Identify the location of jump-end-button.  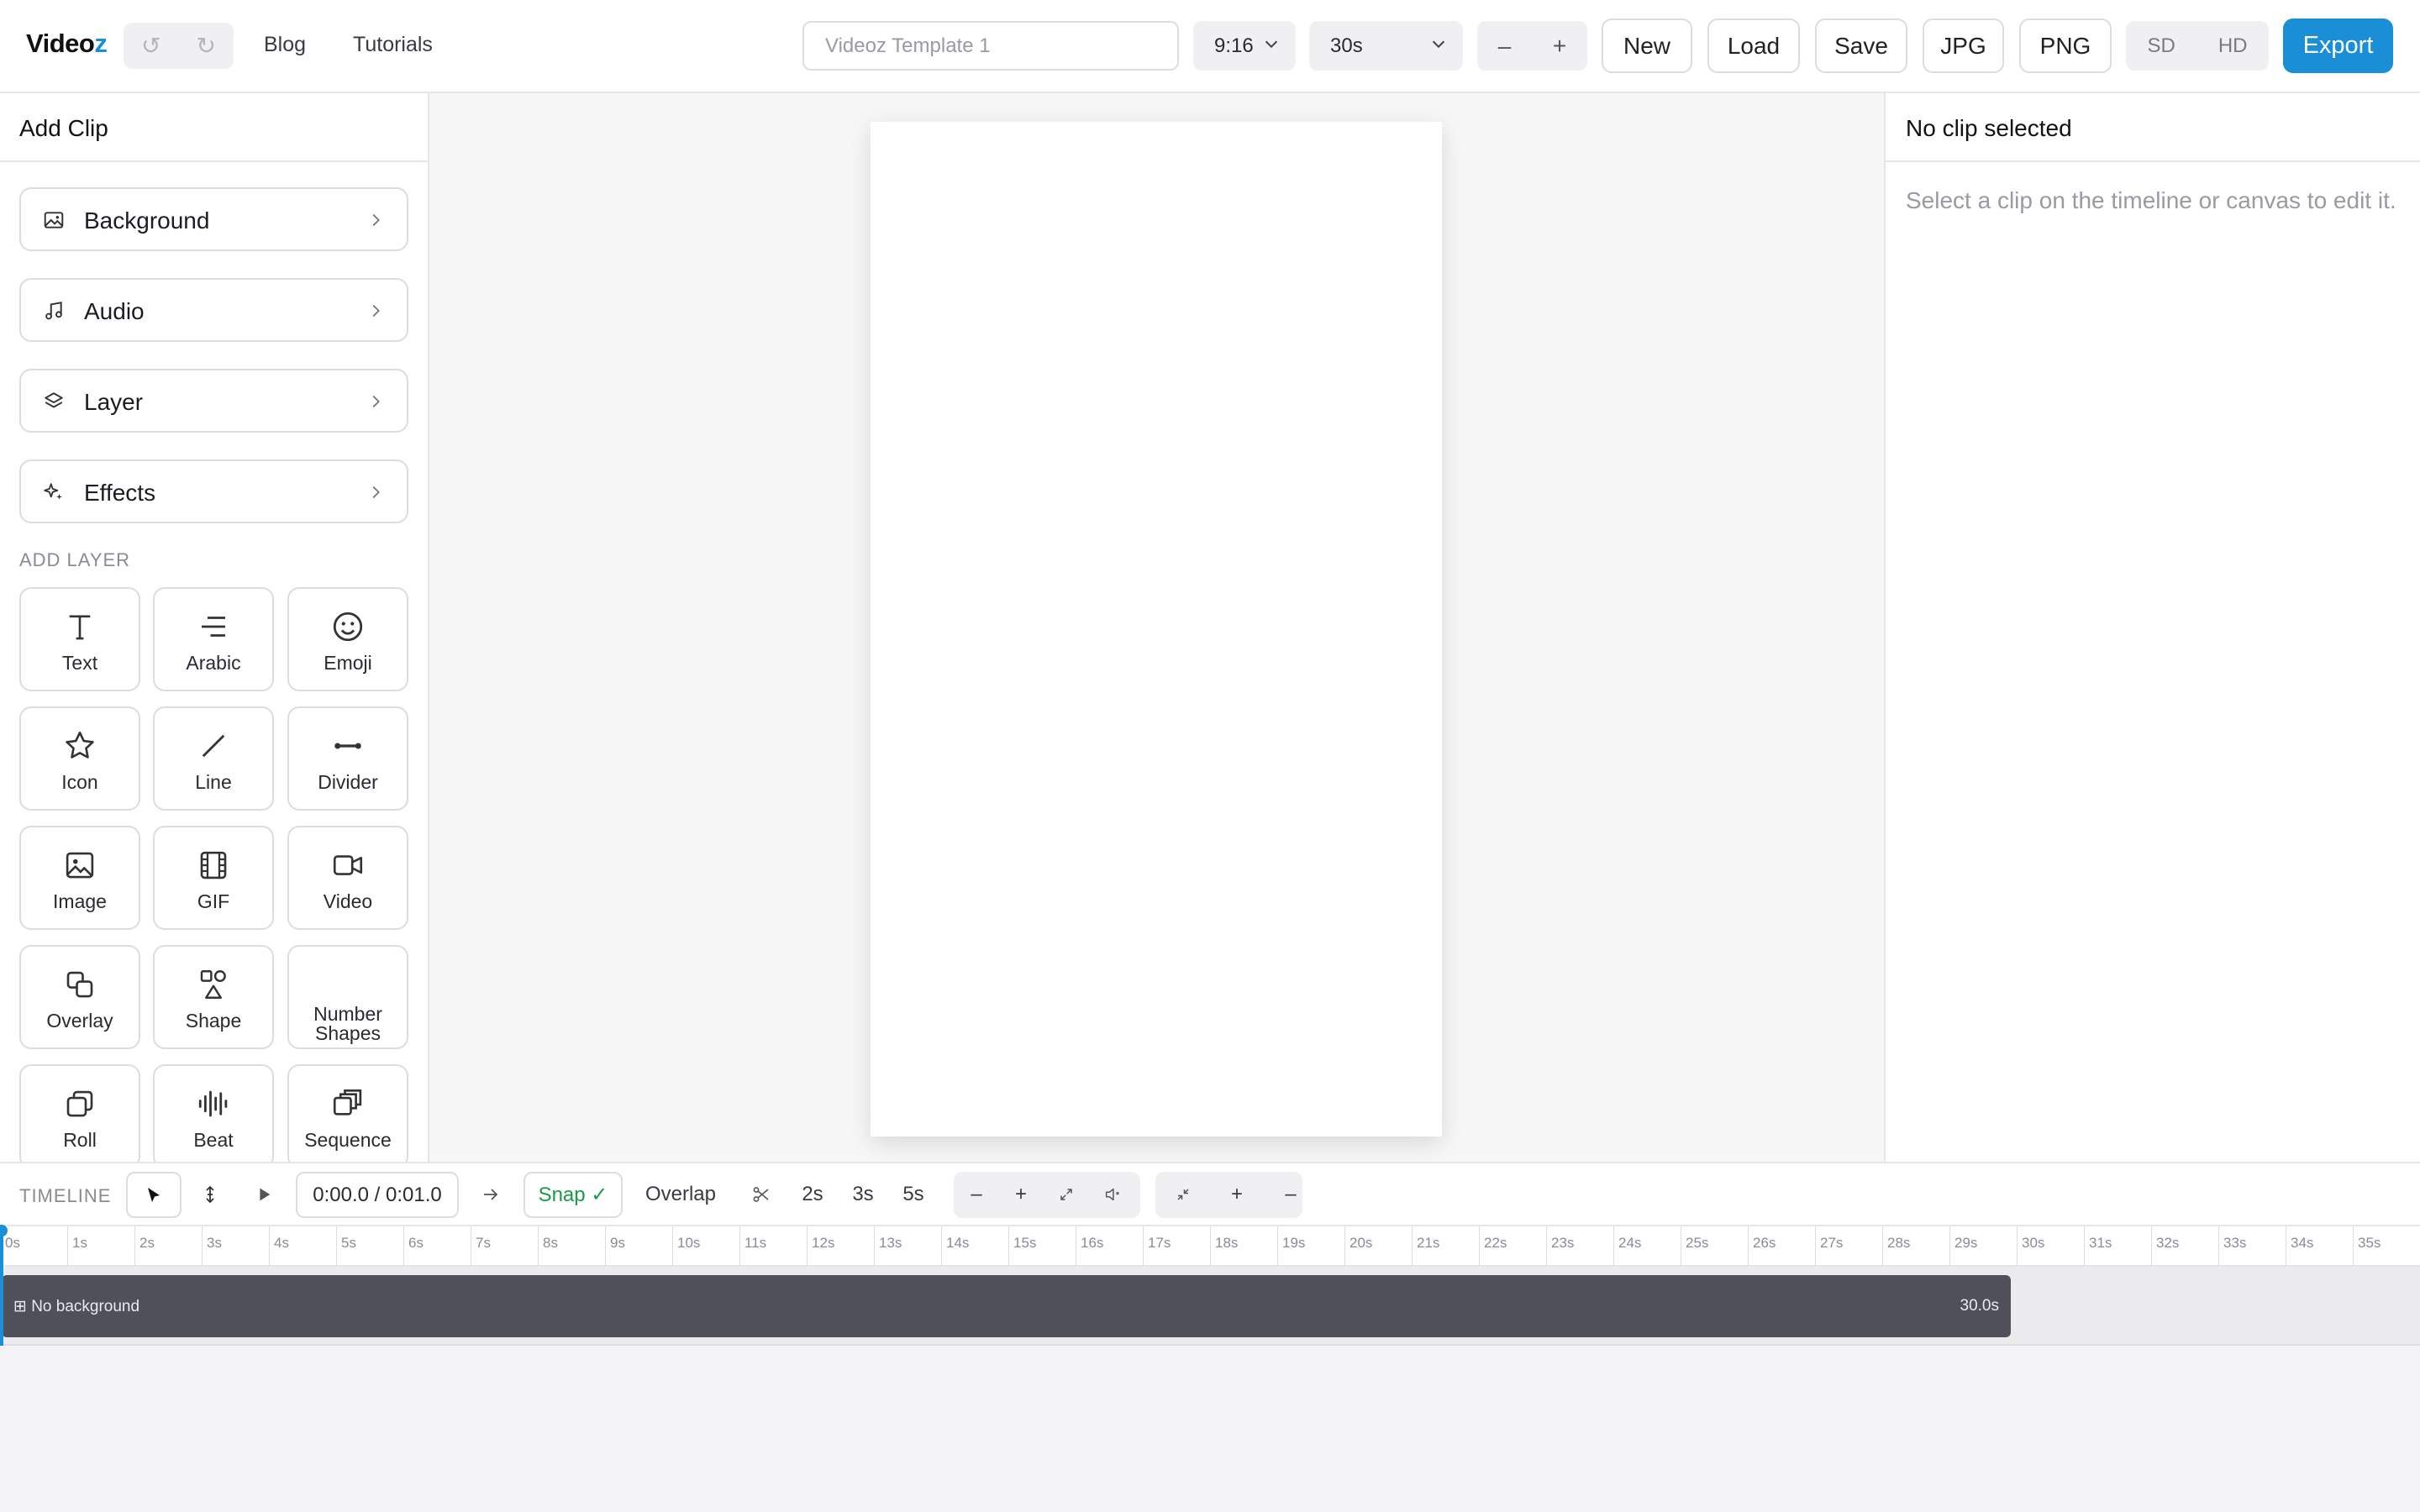
(491, 1194).